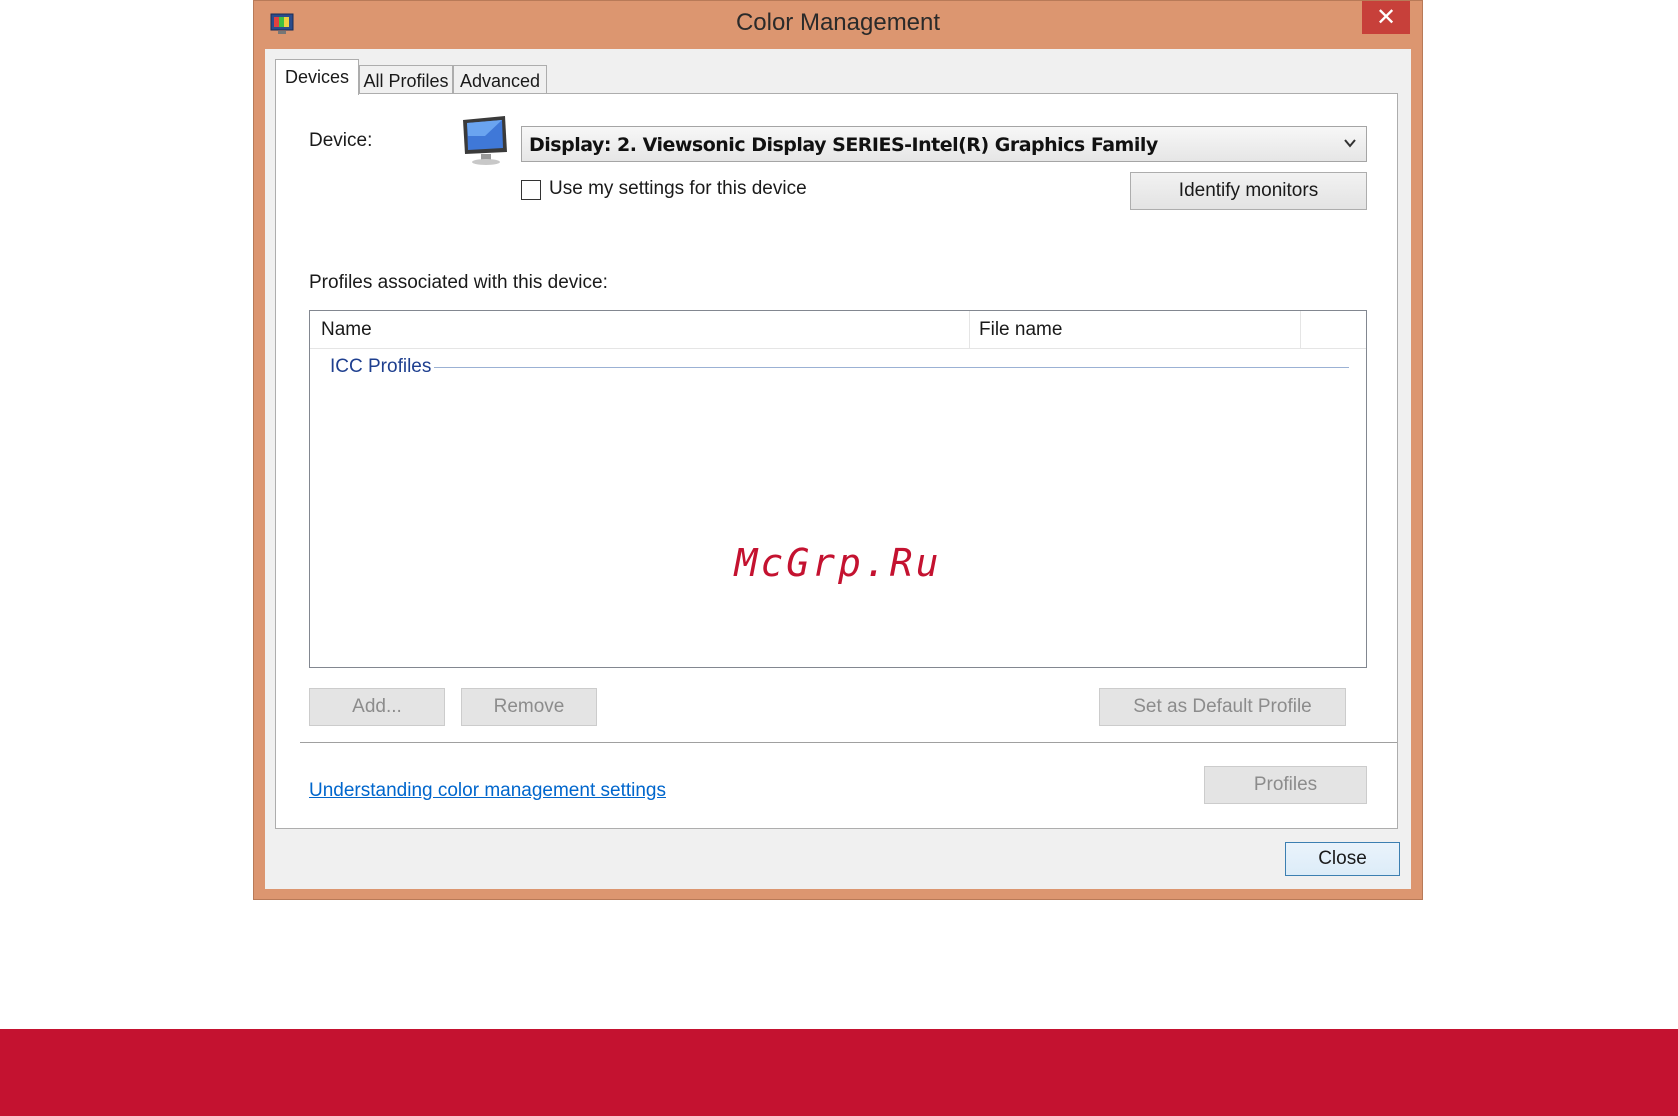 Image resolution: width=1678 pixels, height=1116 pixels. Describe the element at coordinates (346, 330) in the screenshot. I see `column-header-name: Name` at that location.